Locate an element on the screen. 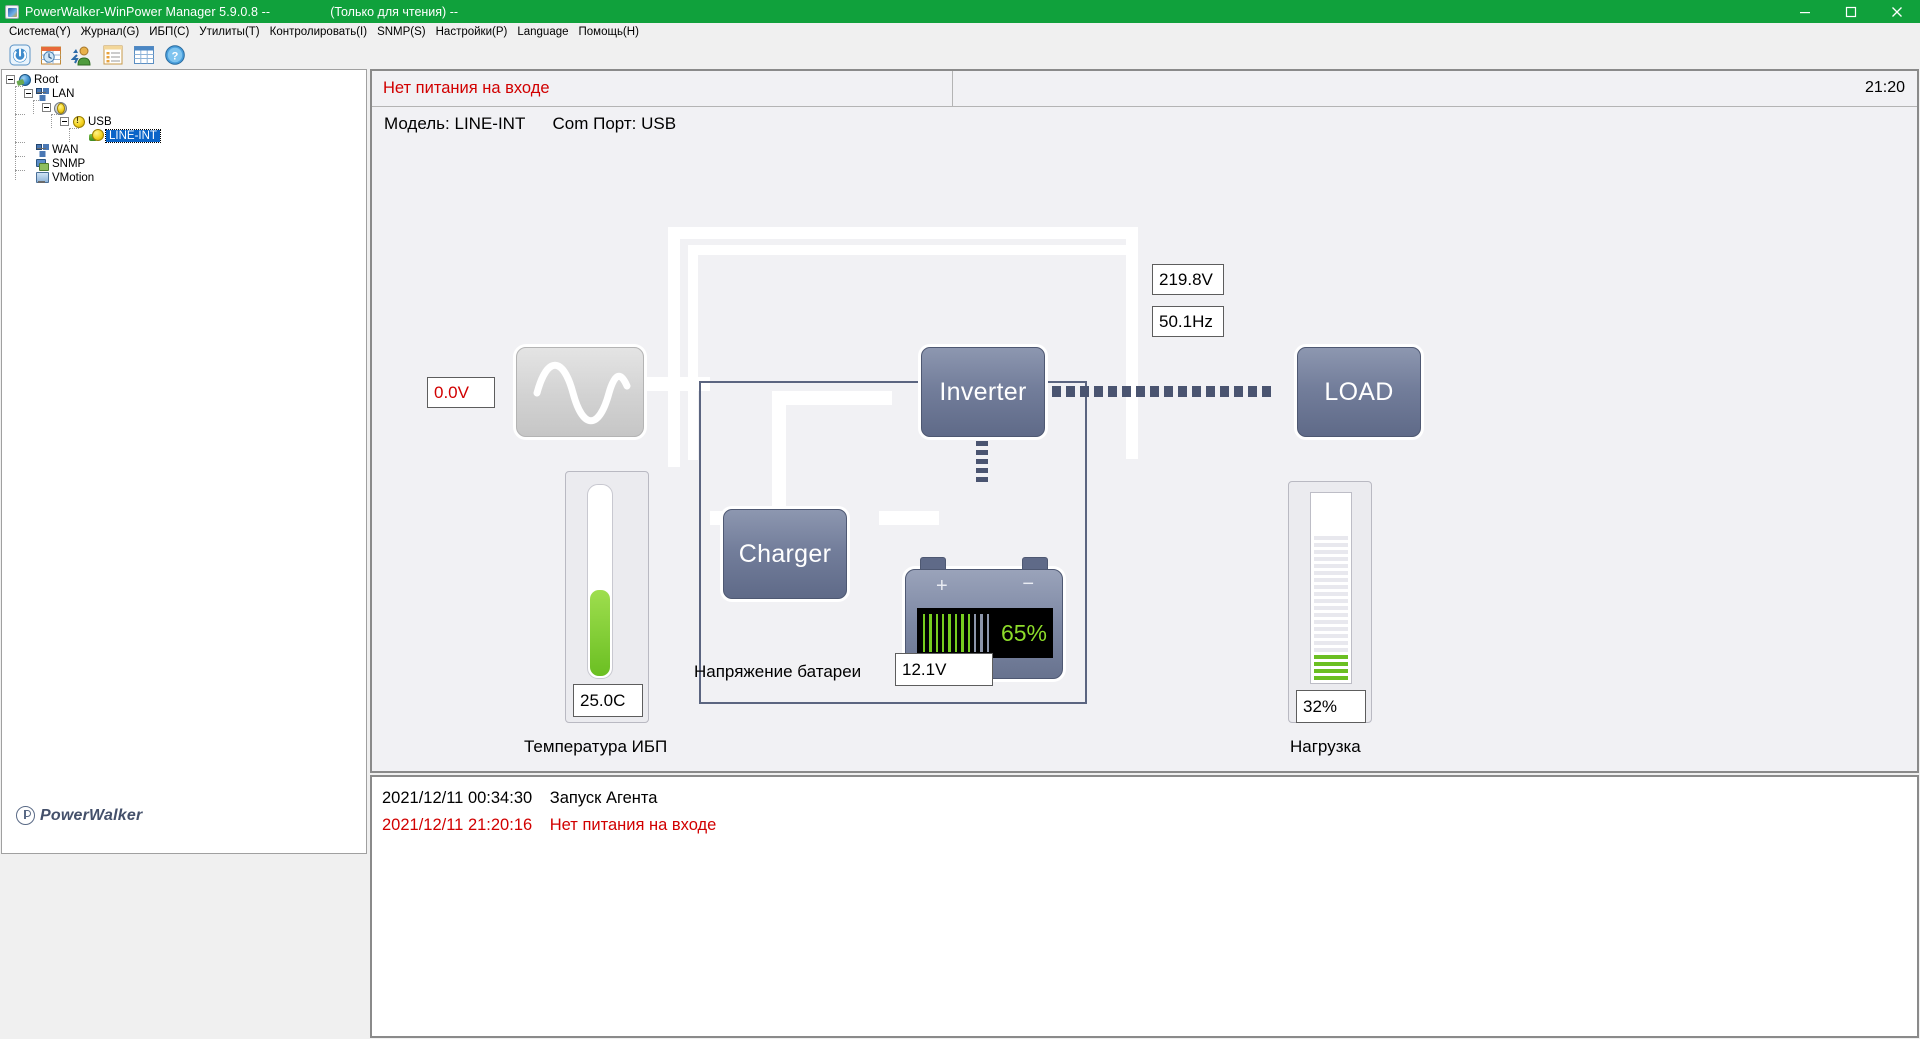 The width and height of the screenshot is (1920, 1039). power-button-icon is located at coordinates (20, 55).